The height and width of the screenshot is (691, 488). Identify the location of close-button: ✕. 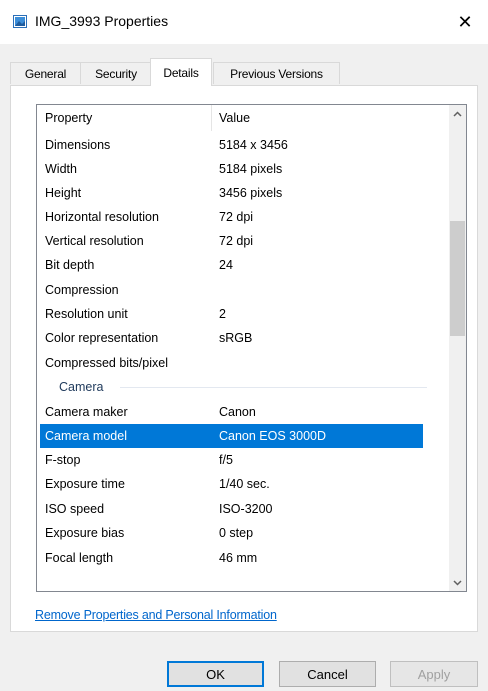
(465, 22).